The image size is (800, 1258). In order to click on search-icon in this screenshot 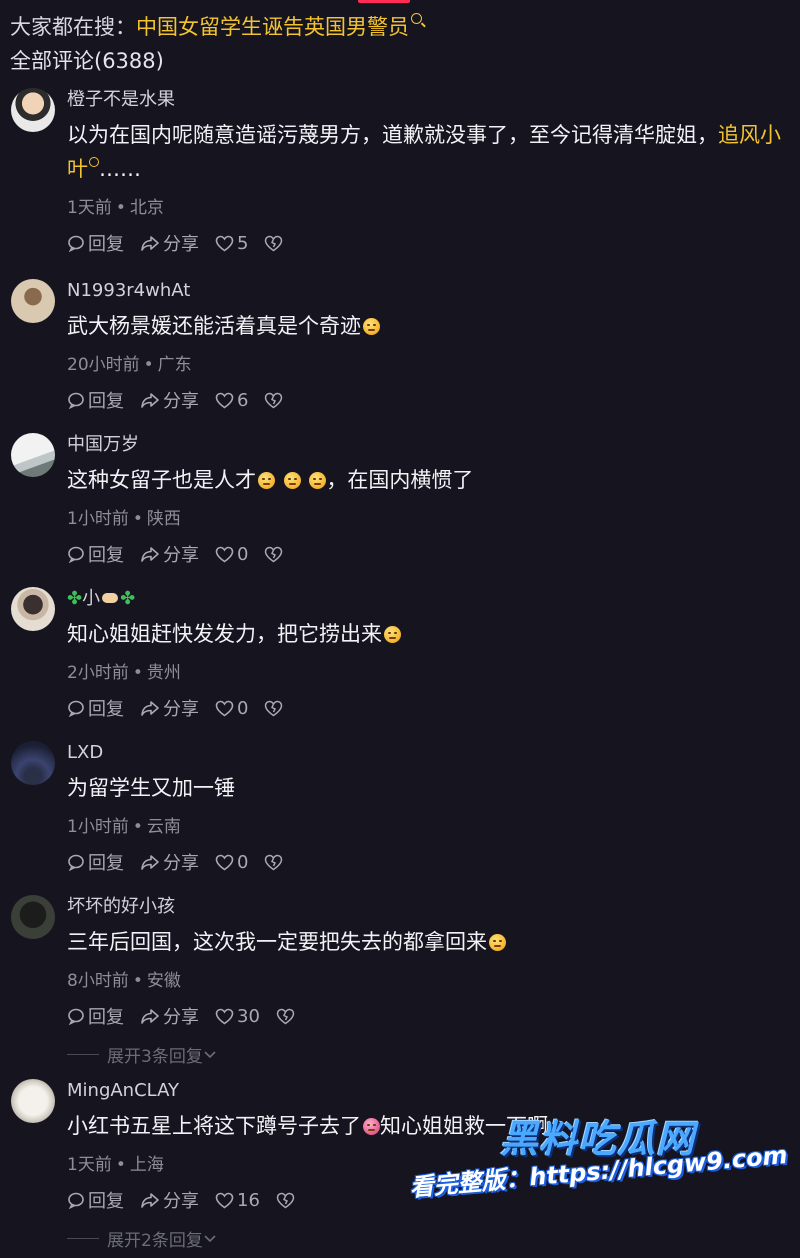, I will do `click(416, 18)`.